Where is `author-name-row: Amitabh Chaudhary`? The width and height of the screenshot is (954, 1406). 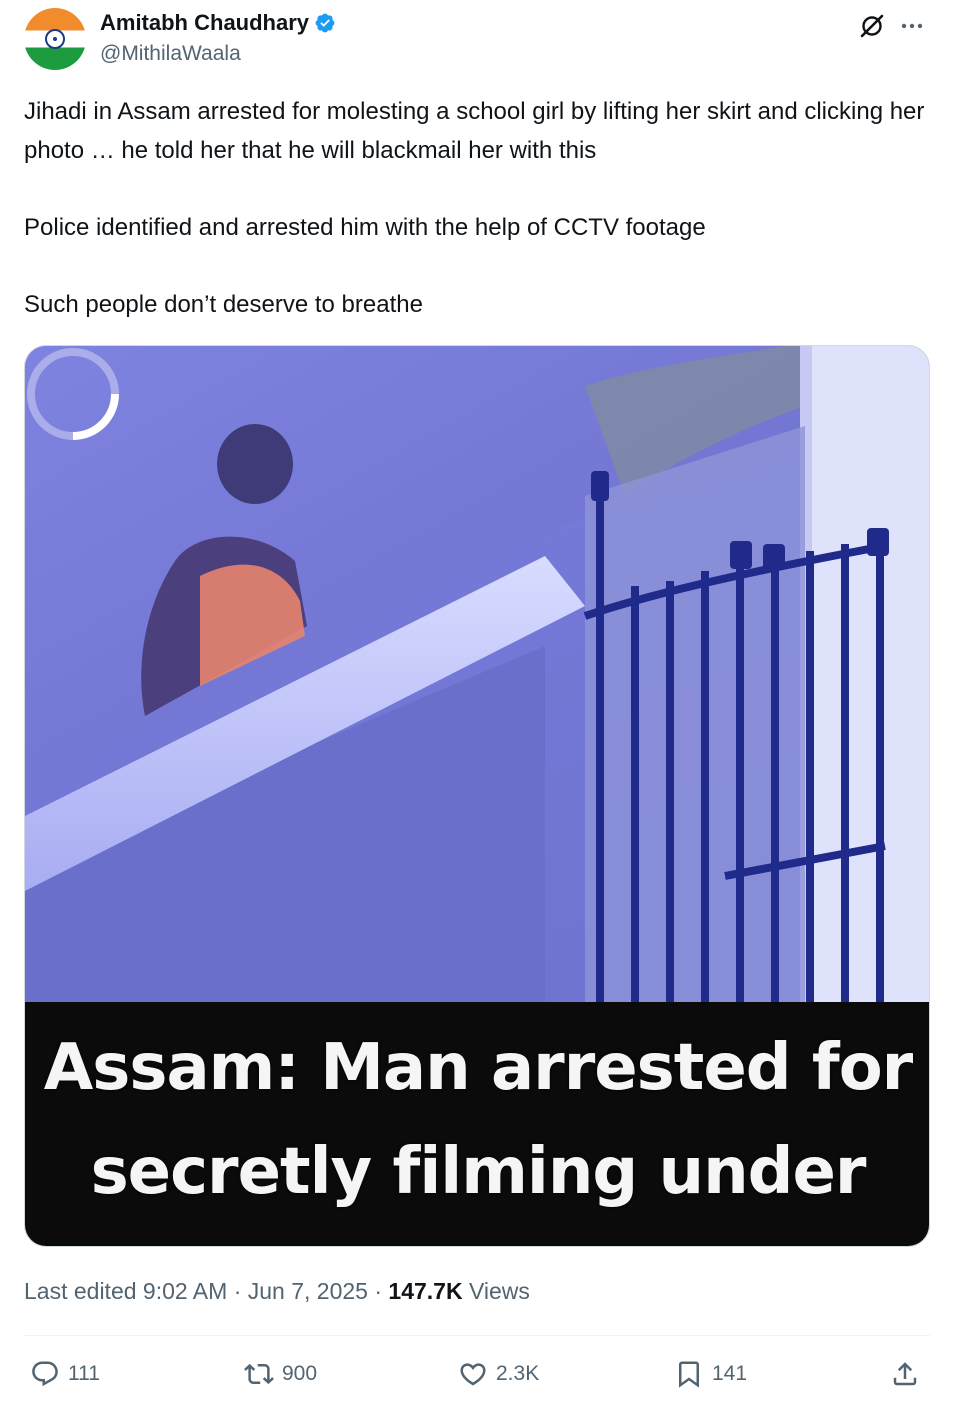
author-name-row: Amitabh Chaudhary is located at coordinates (218, 23).